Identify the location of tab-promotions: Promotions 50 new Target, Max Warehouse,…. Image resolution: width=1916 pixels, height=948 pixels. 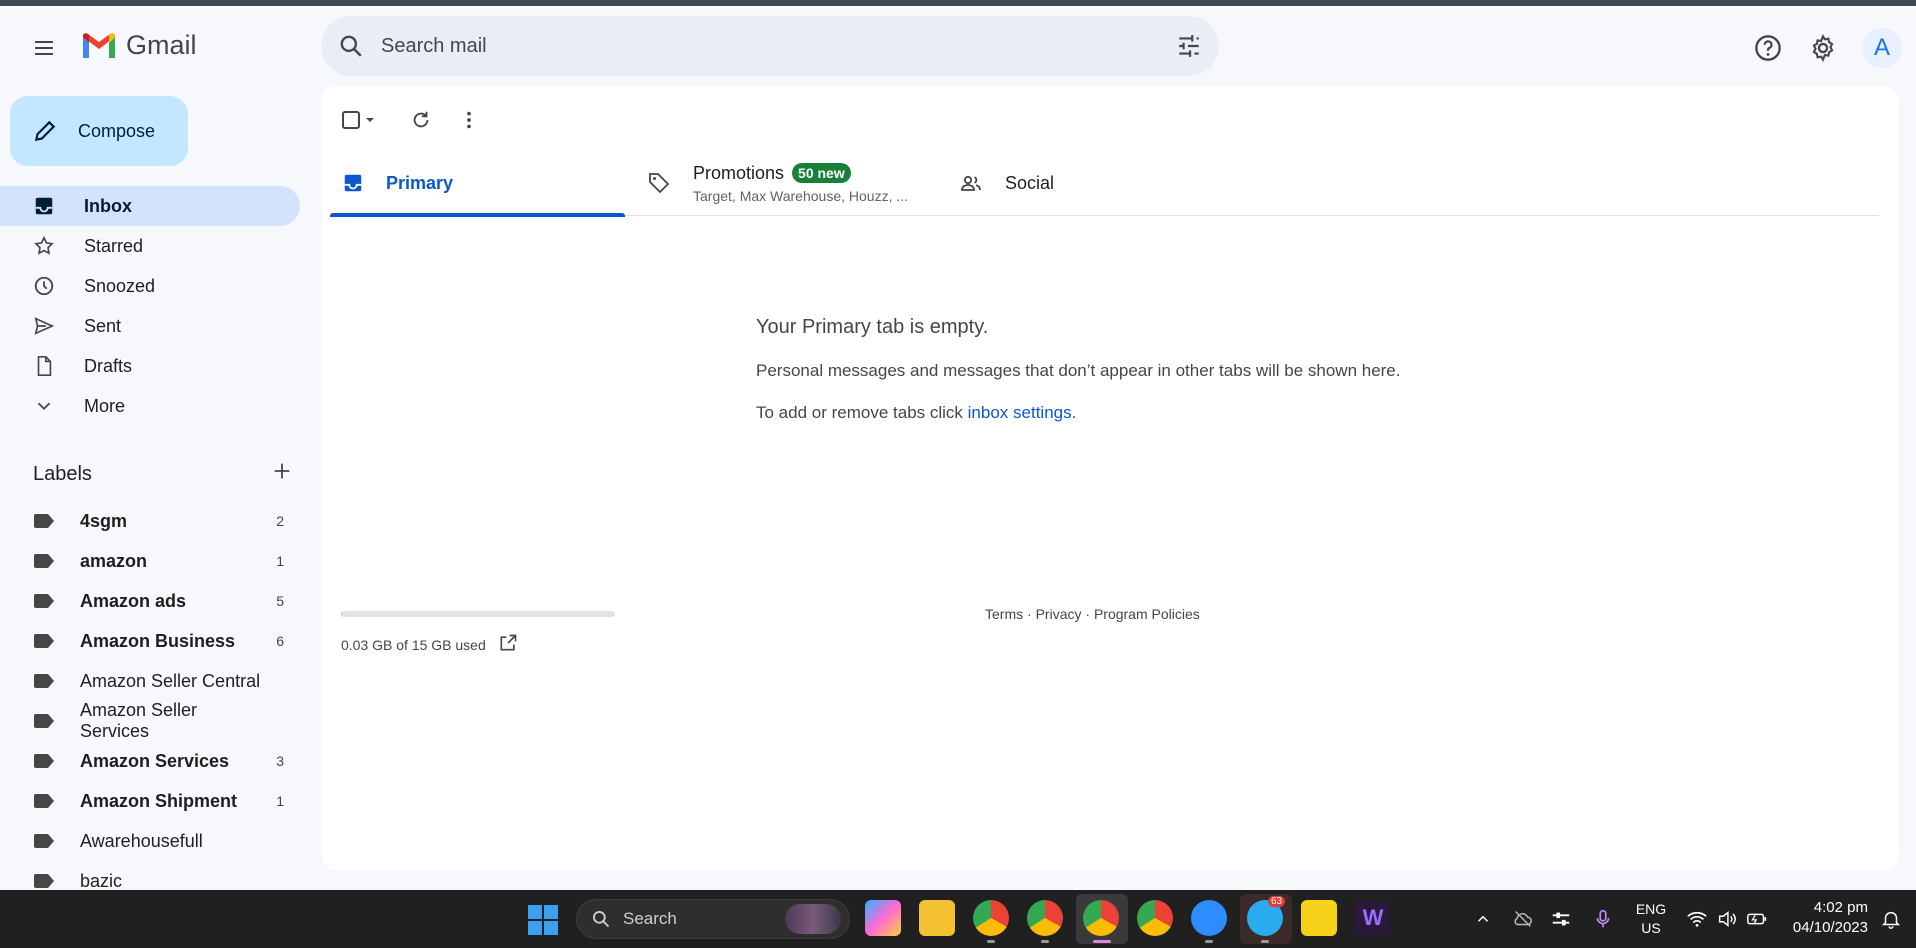
(780, 183).